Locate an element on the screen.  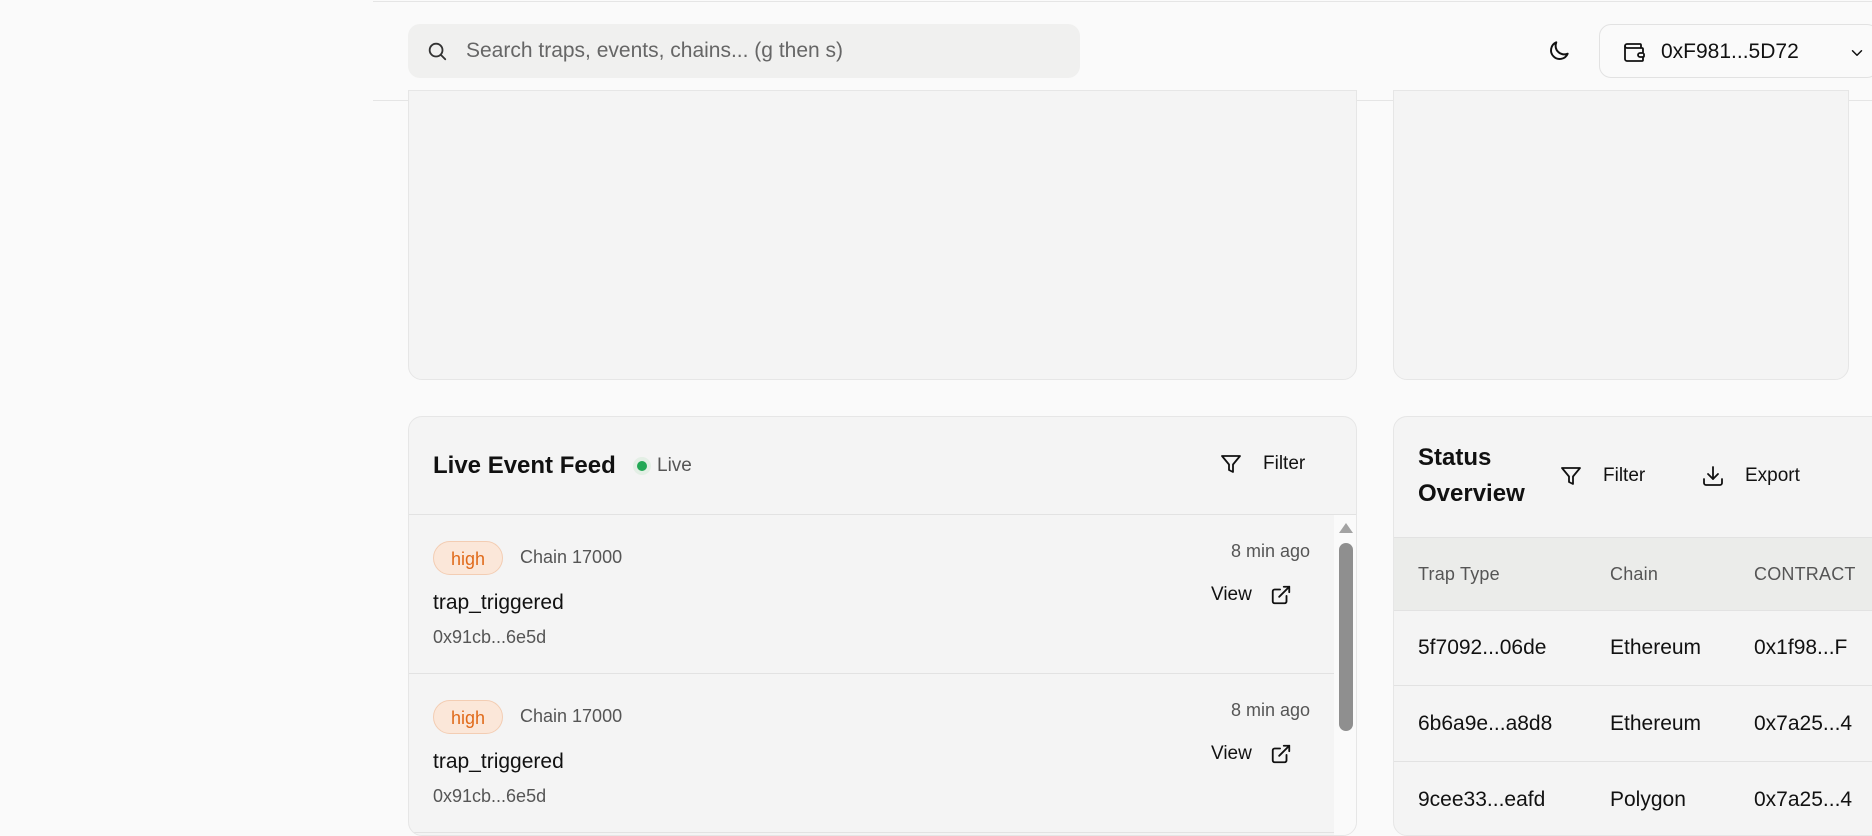
summary-card is located at coordinates (1621, 235).